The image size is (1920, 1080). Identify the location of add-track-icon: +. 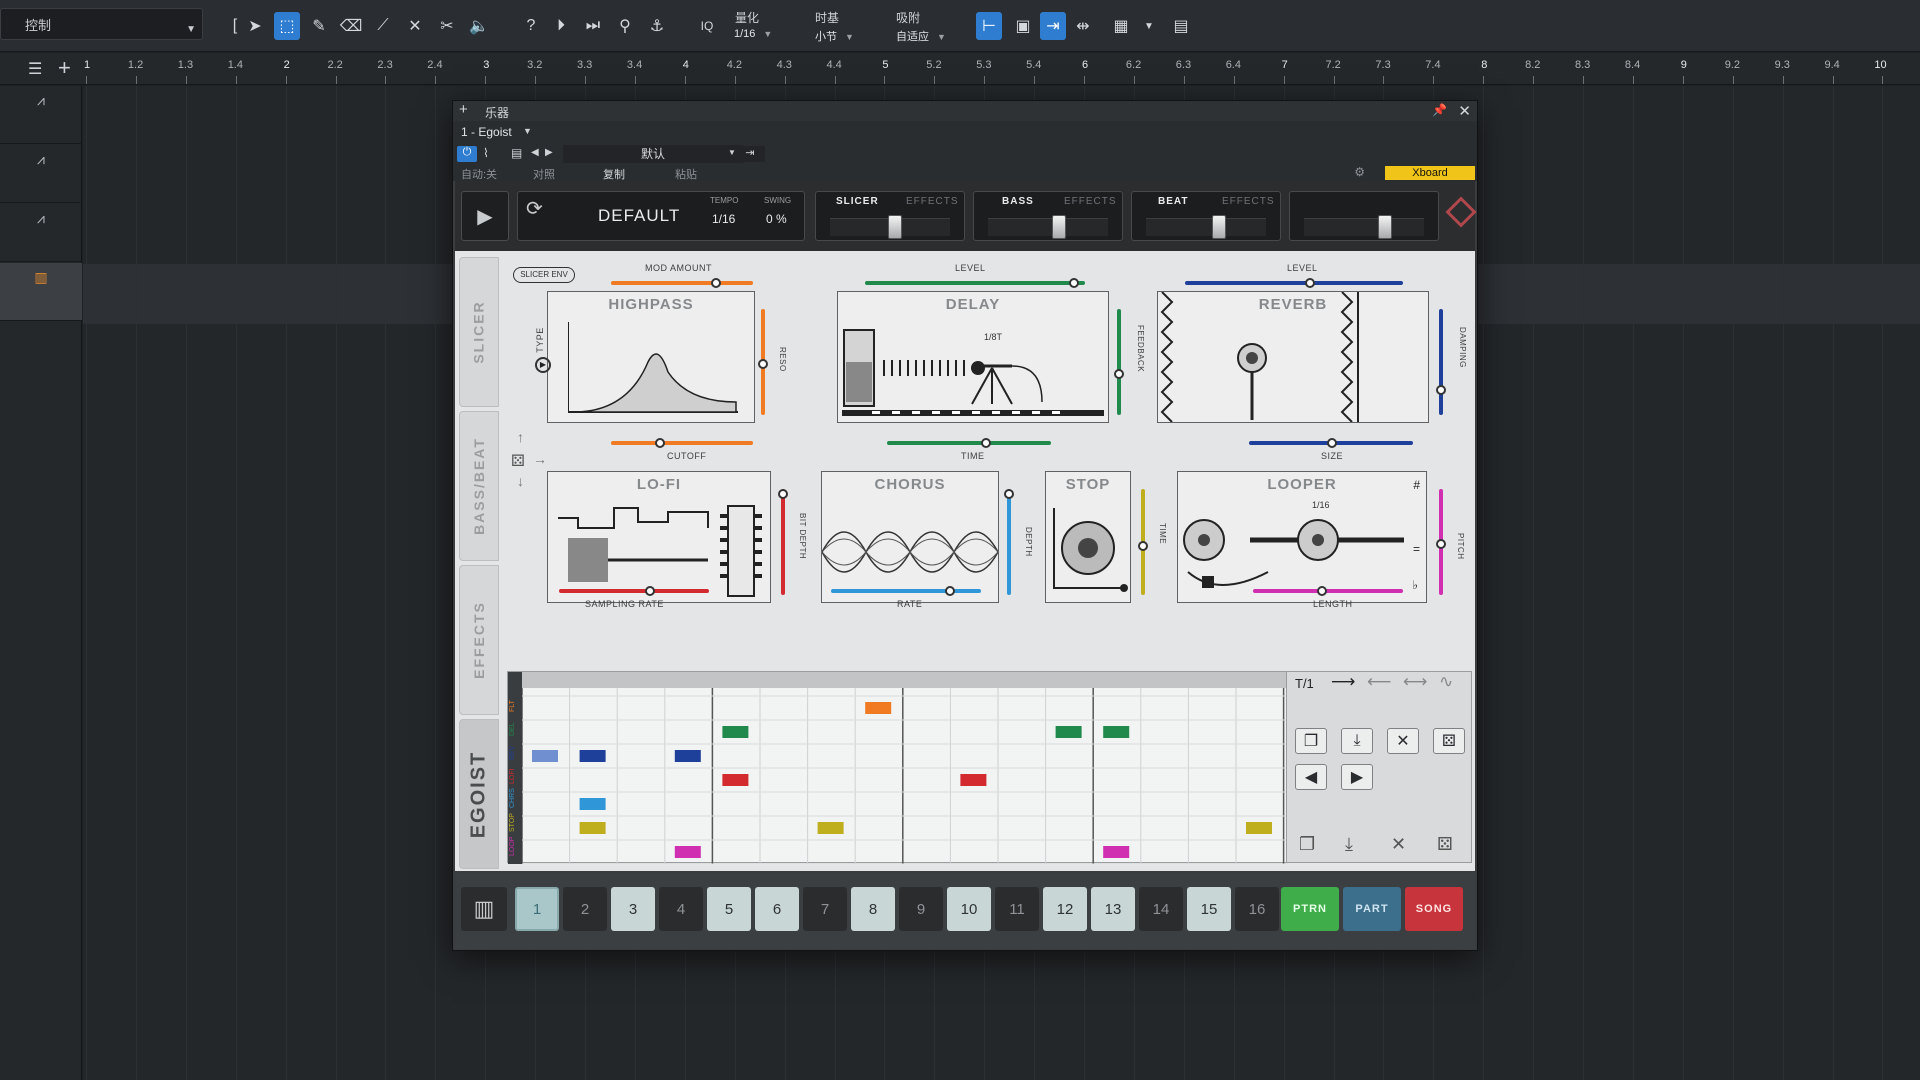
(64, 68).